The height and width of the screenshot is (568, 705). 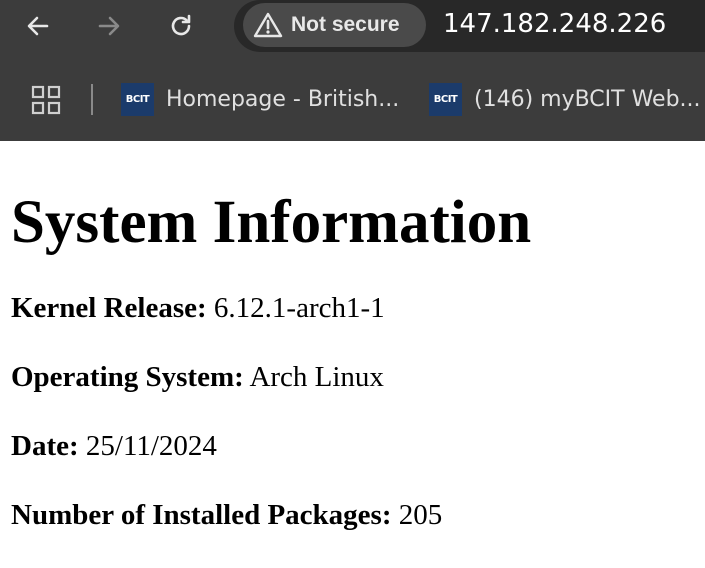 What do you see at coordinates (46, 100) in the screenshot?
I see `apps-grid-icon` at bounding box center [46, 100].